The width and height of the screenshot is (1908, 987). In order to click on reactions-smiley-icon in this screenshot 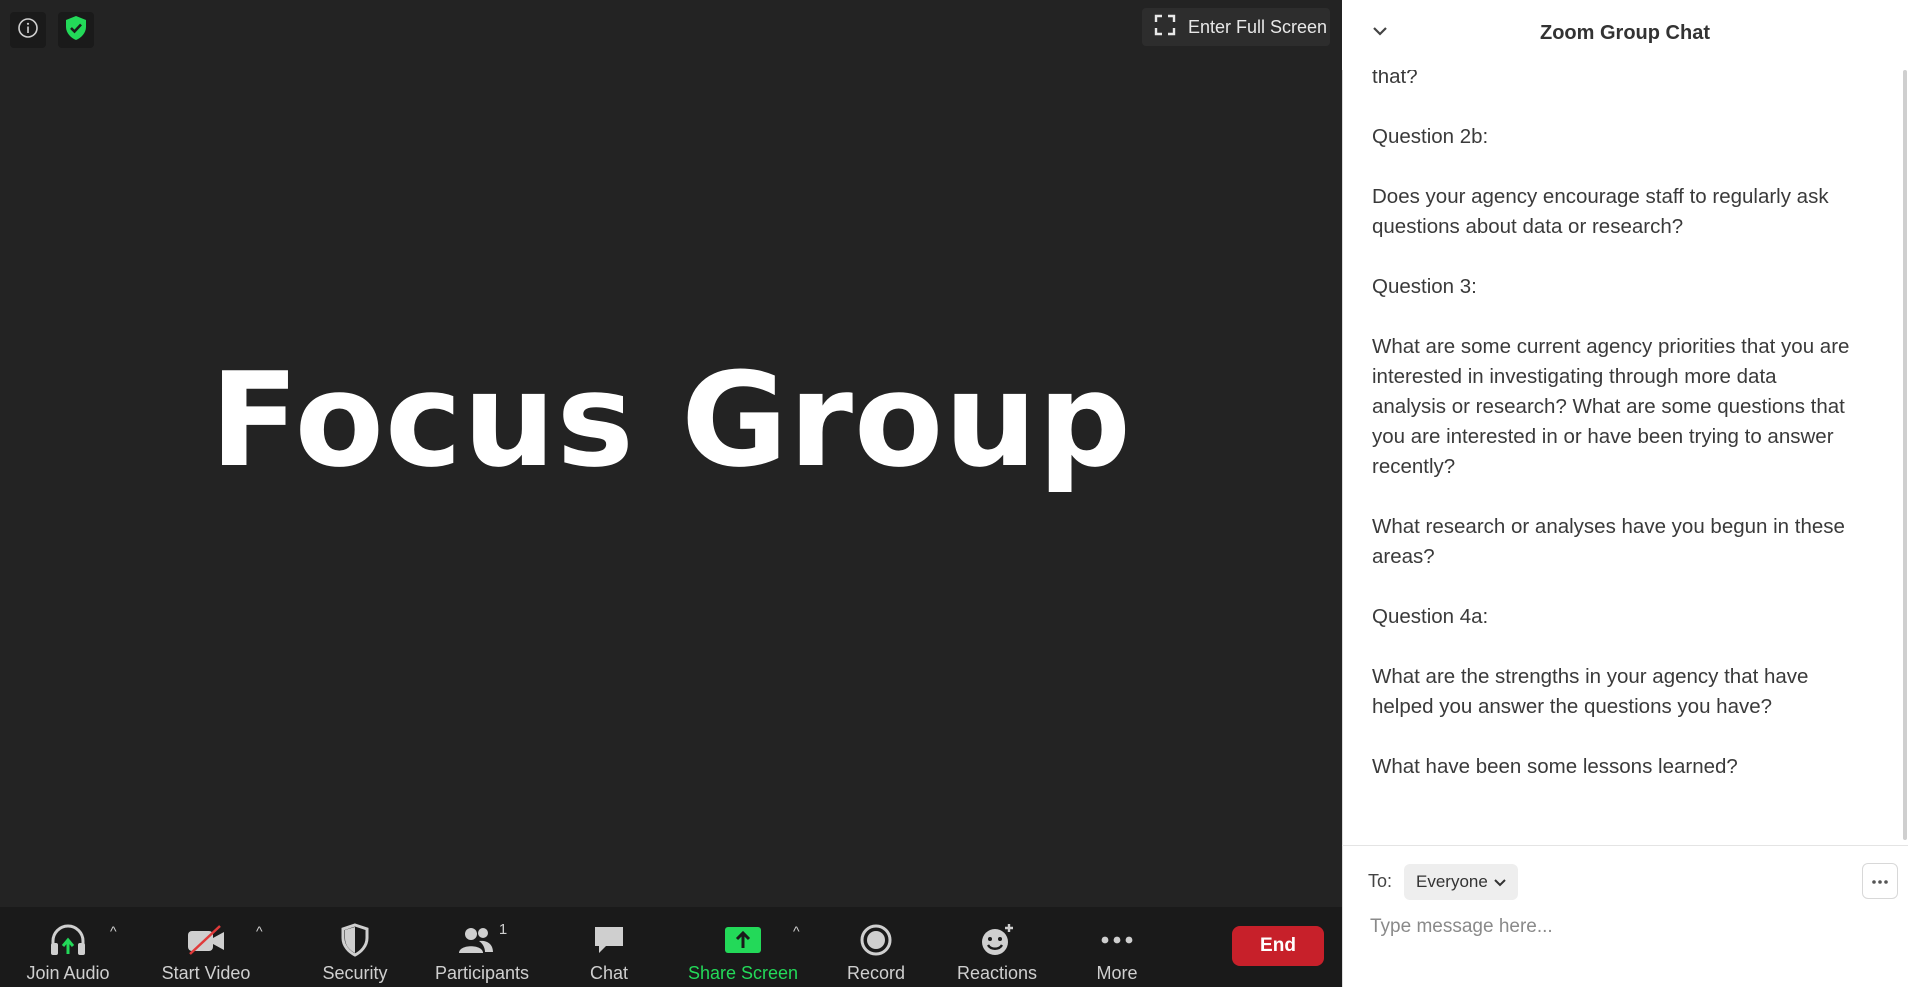, I will do `click(997, 940)`.